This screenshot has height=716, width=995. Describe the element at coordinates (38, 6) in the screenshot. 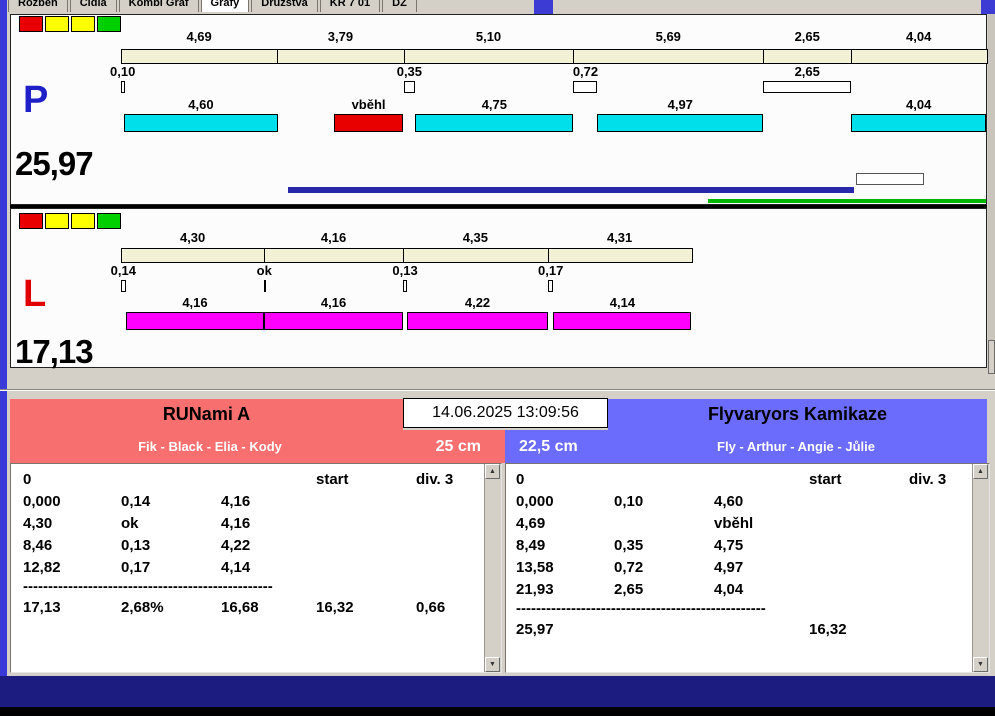

I see `tab-rozbeh: Rozběh` at that location.